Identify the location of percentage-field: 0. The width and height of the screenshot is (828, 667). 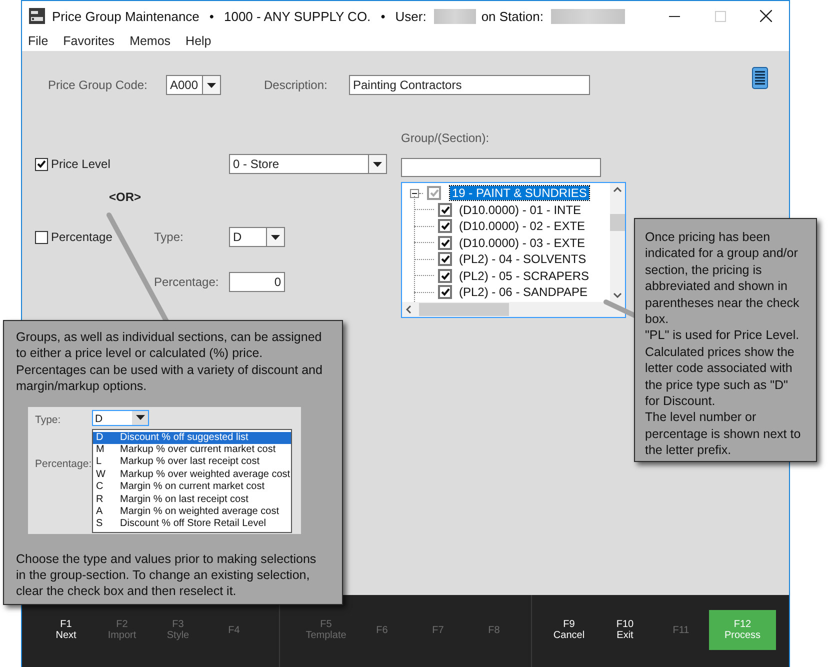
(257, 282).